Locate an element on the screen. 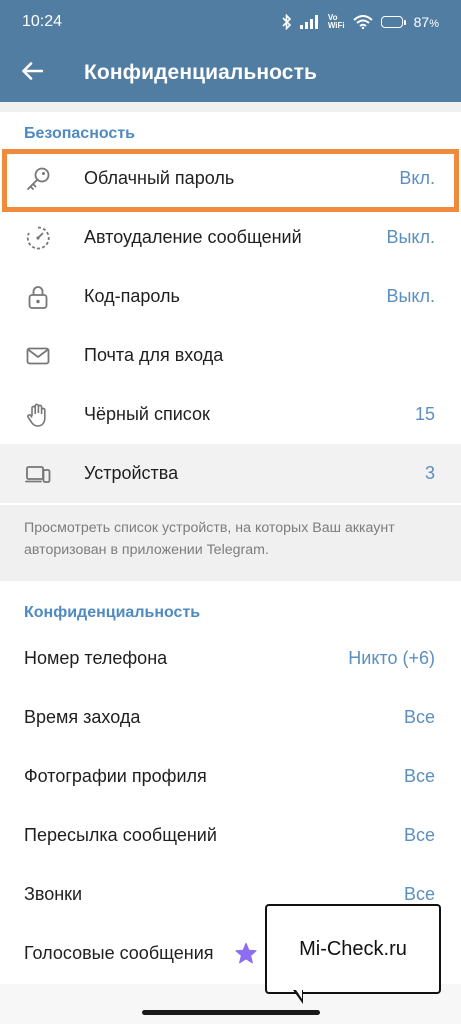 This screenshot has width=461, height=1024. row-devices: Устройства 3 is located at coordinates (230, 473).